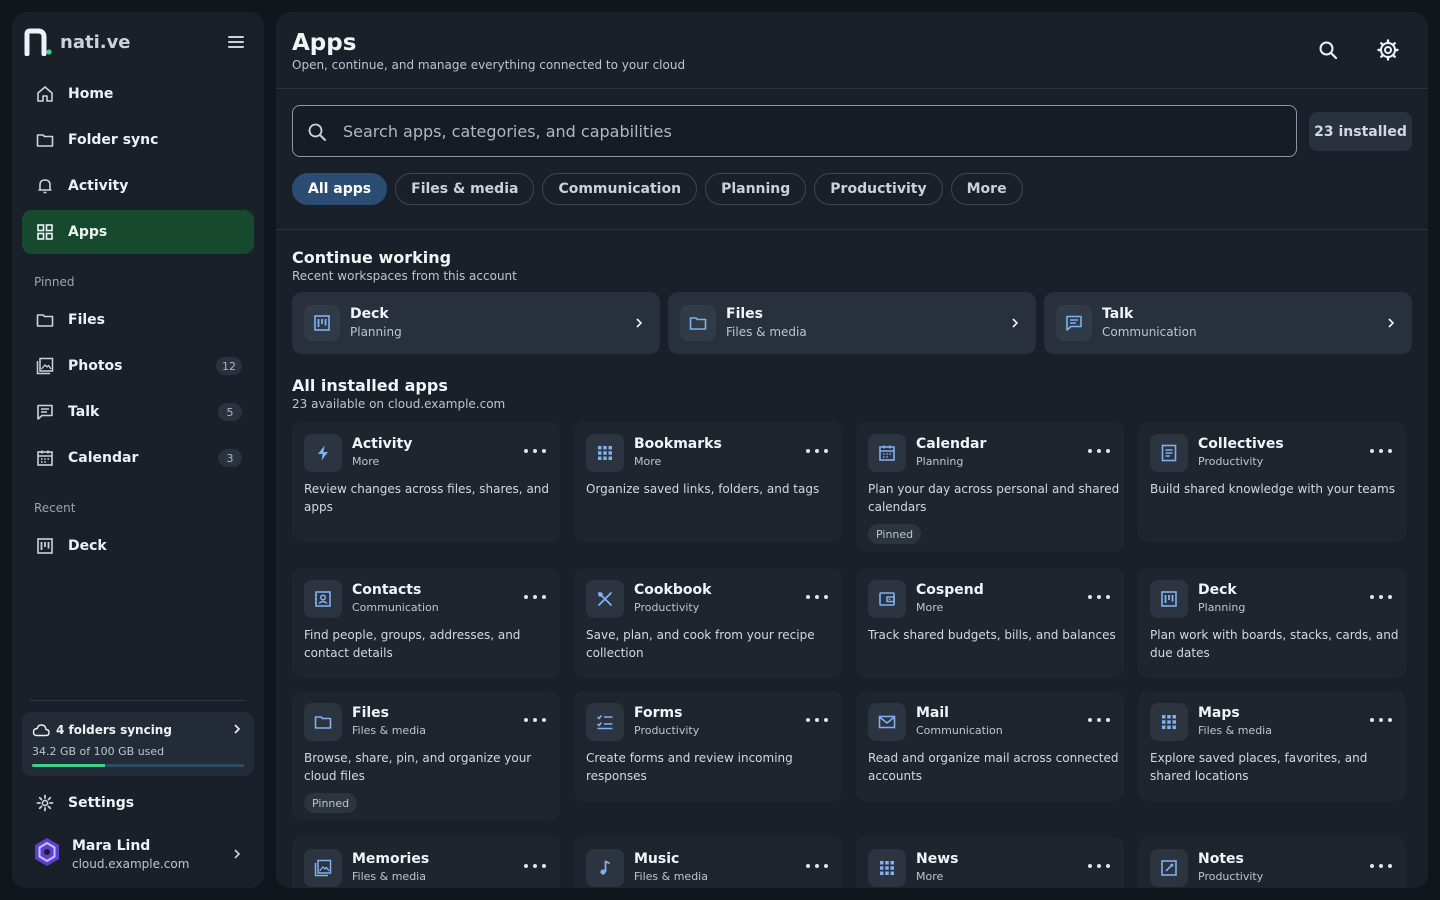 The image size is (1440, 900). What do you see at coordinates (389, 876) in the screenshot?
I see `app-category: Files & media` at bounding box center [389, 876].